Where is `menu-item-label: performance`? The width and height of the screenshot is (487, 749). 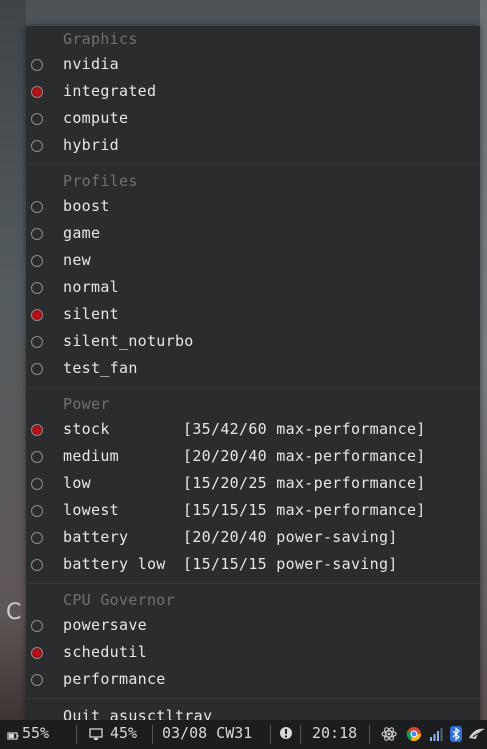
menu-item-label: performance is located at coordinates (114, 679).